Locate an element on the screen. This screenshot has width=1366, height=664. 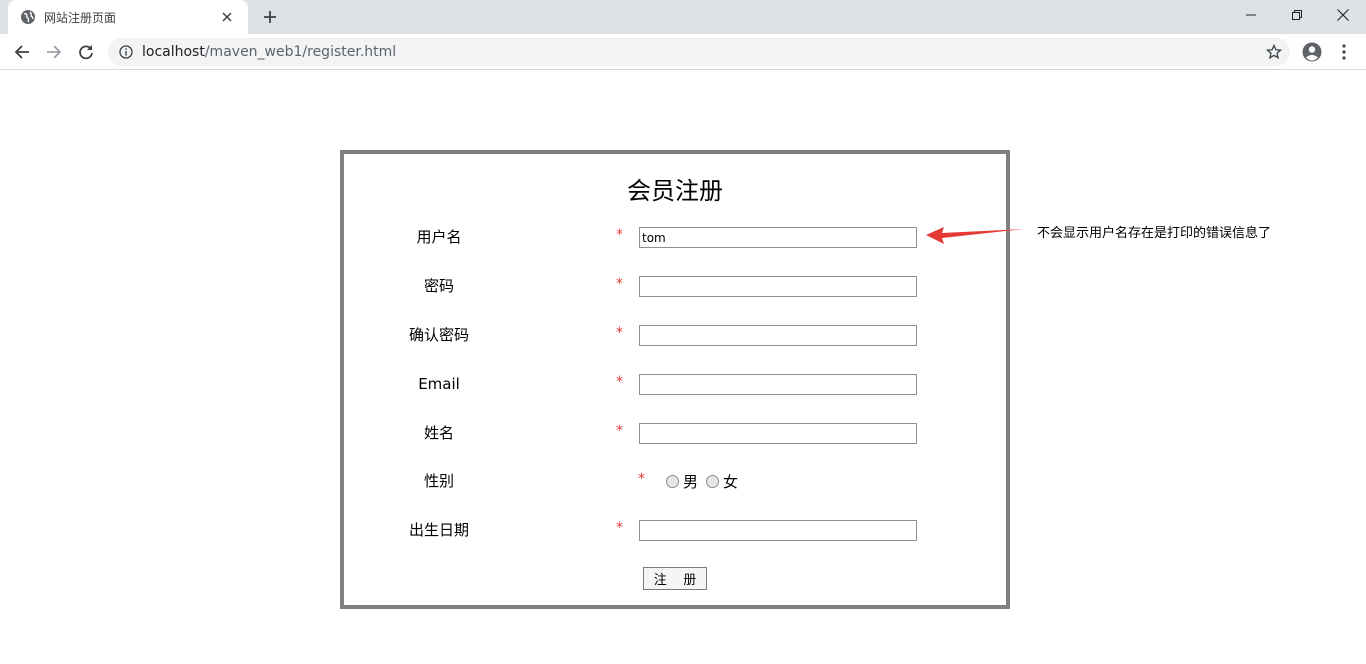
plus-icon is located at coordinates (270, 17).